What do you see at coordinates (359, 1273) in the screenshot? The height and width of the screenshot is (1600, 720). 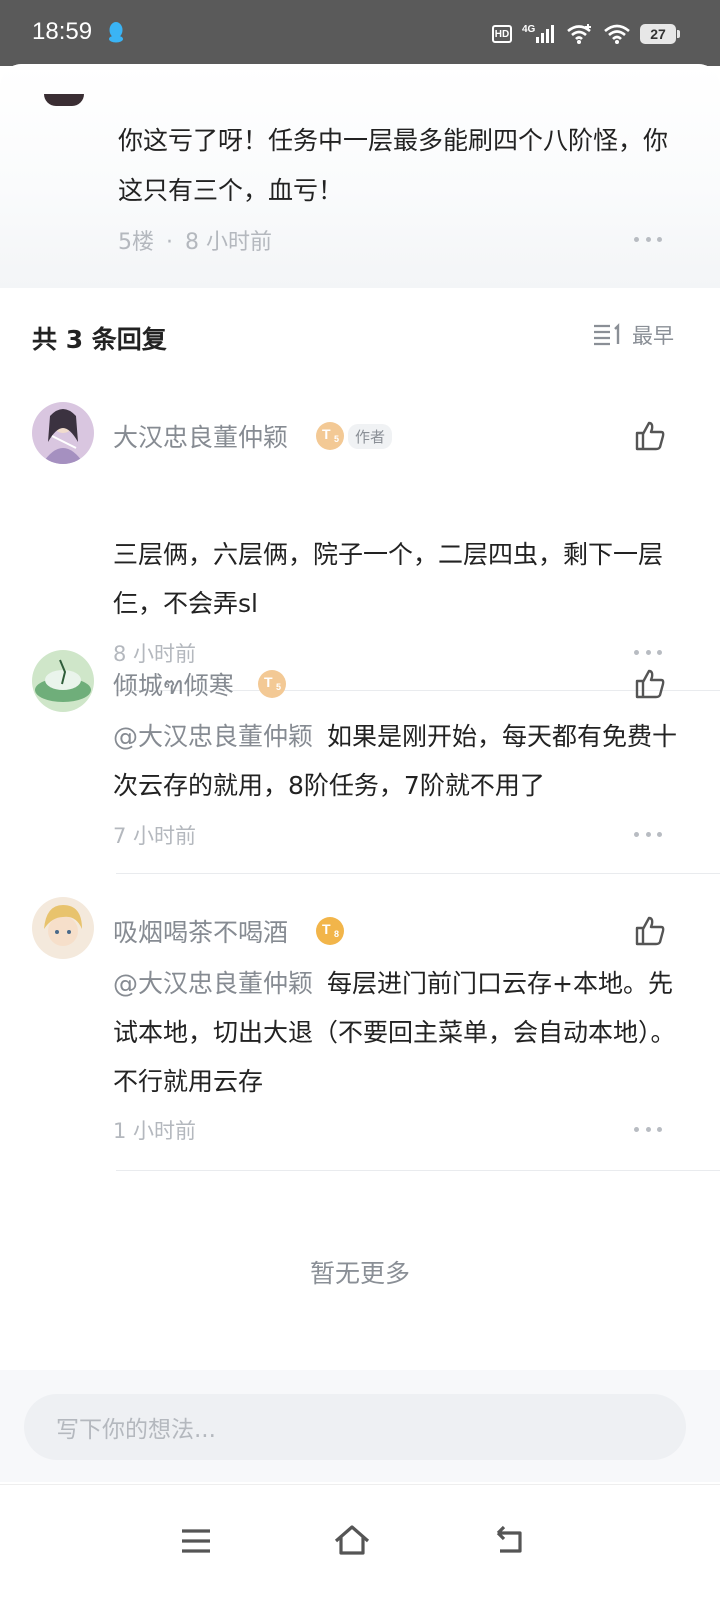 I see `no-more-text: 暂无更多` at bounding box center [359, 1273].